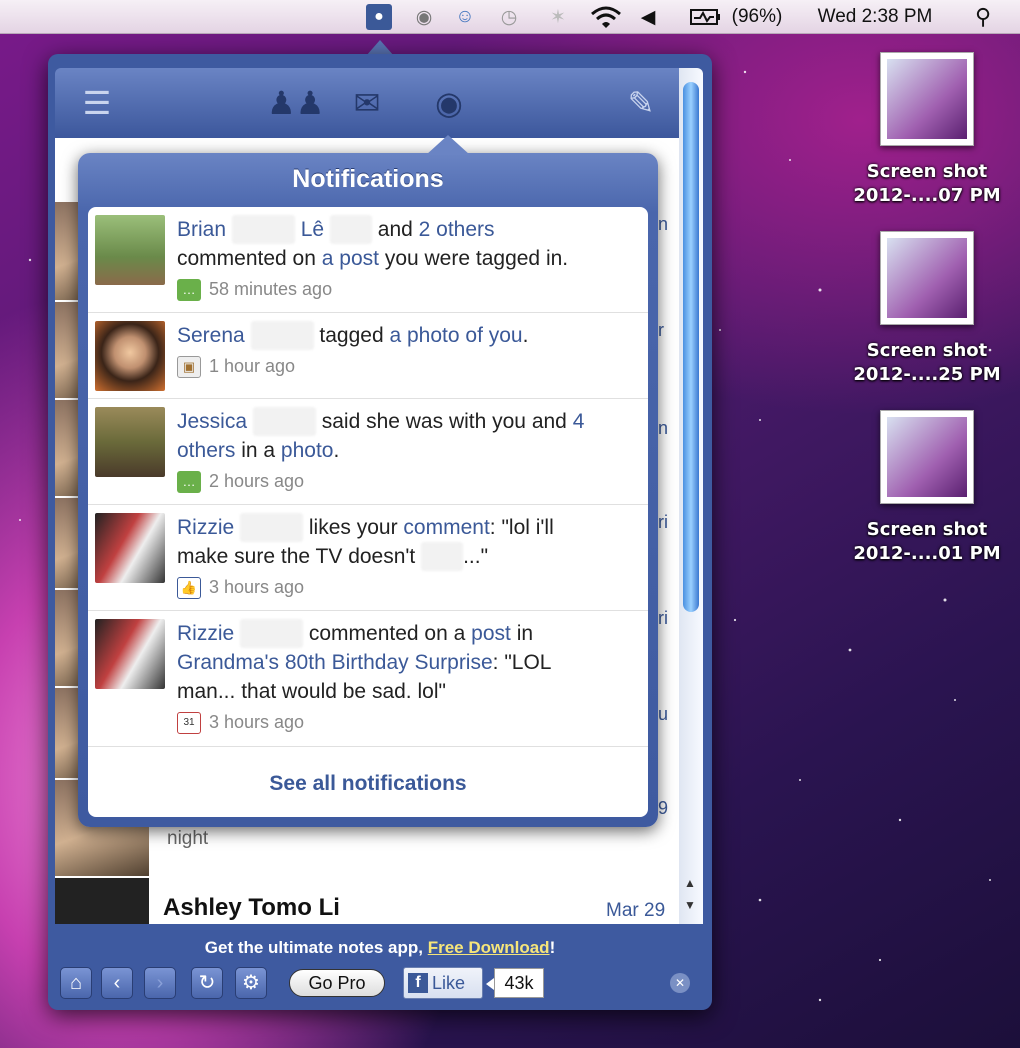  Describe the element at coordinates (558, 17) in the screenshot. I see `bluetooth-icon: ✶` at that location.